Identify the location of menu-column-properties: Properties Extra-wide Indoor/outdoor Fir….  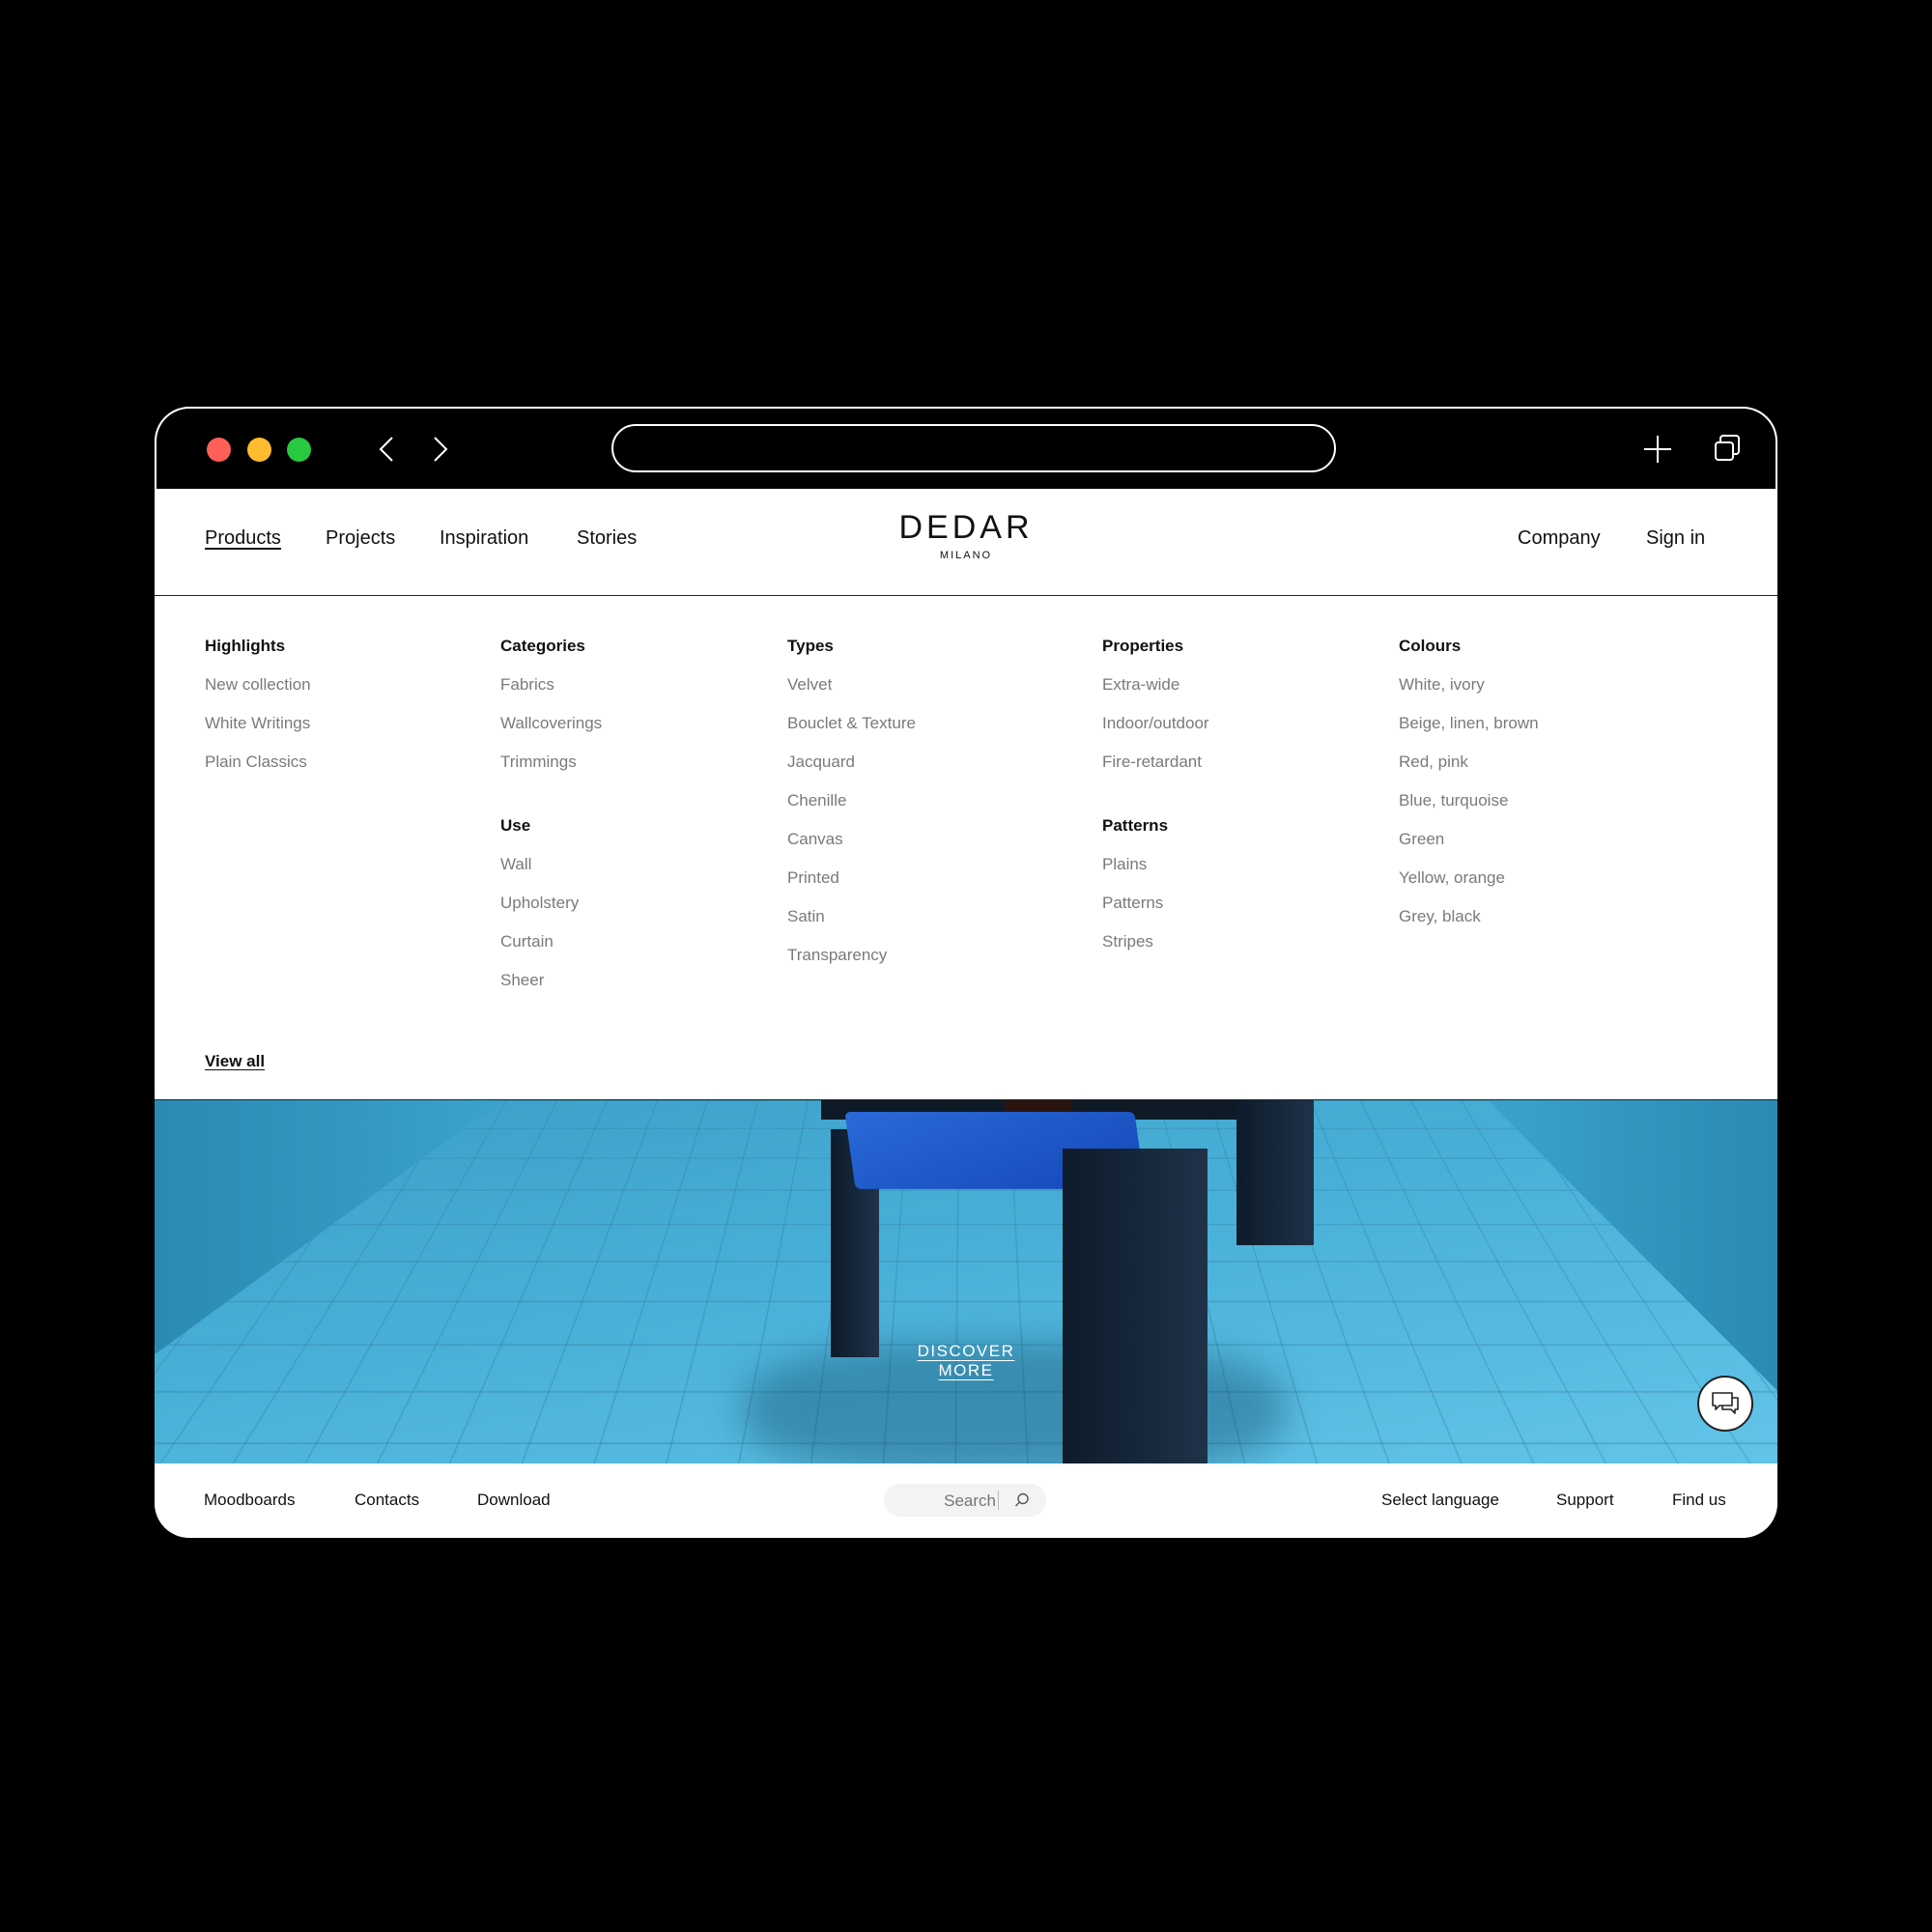
(1155, 804).